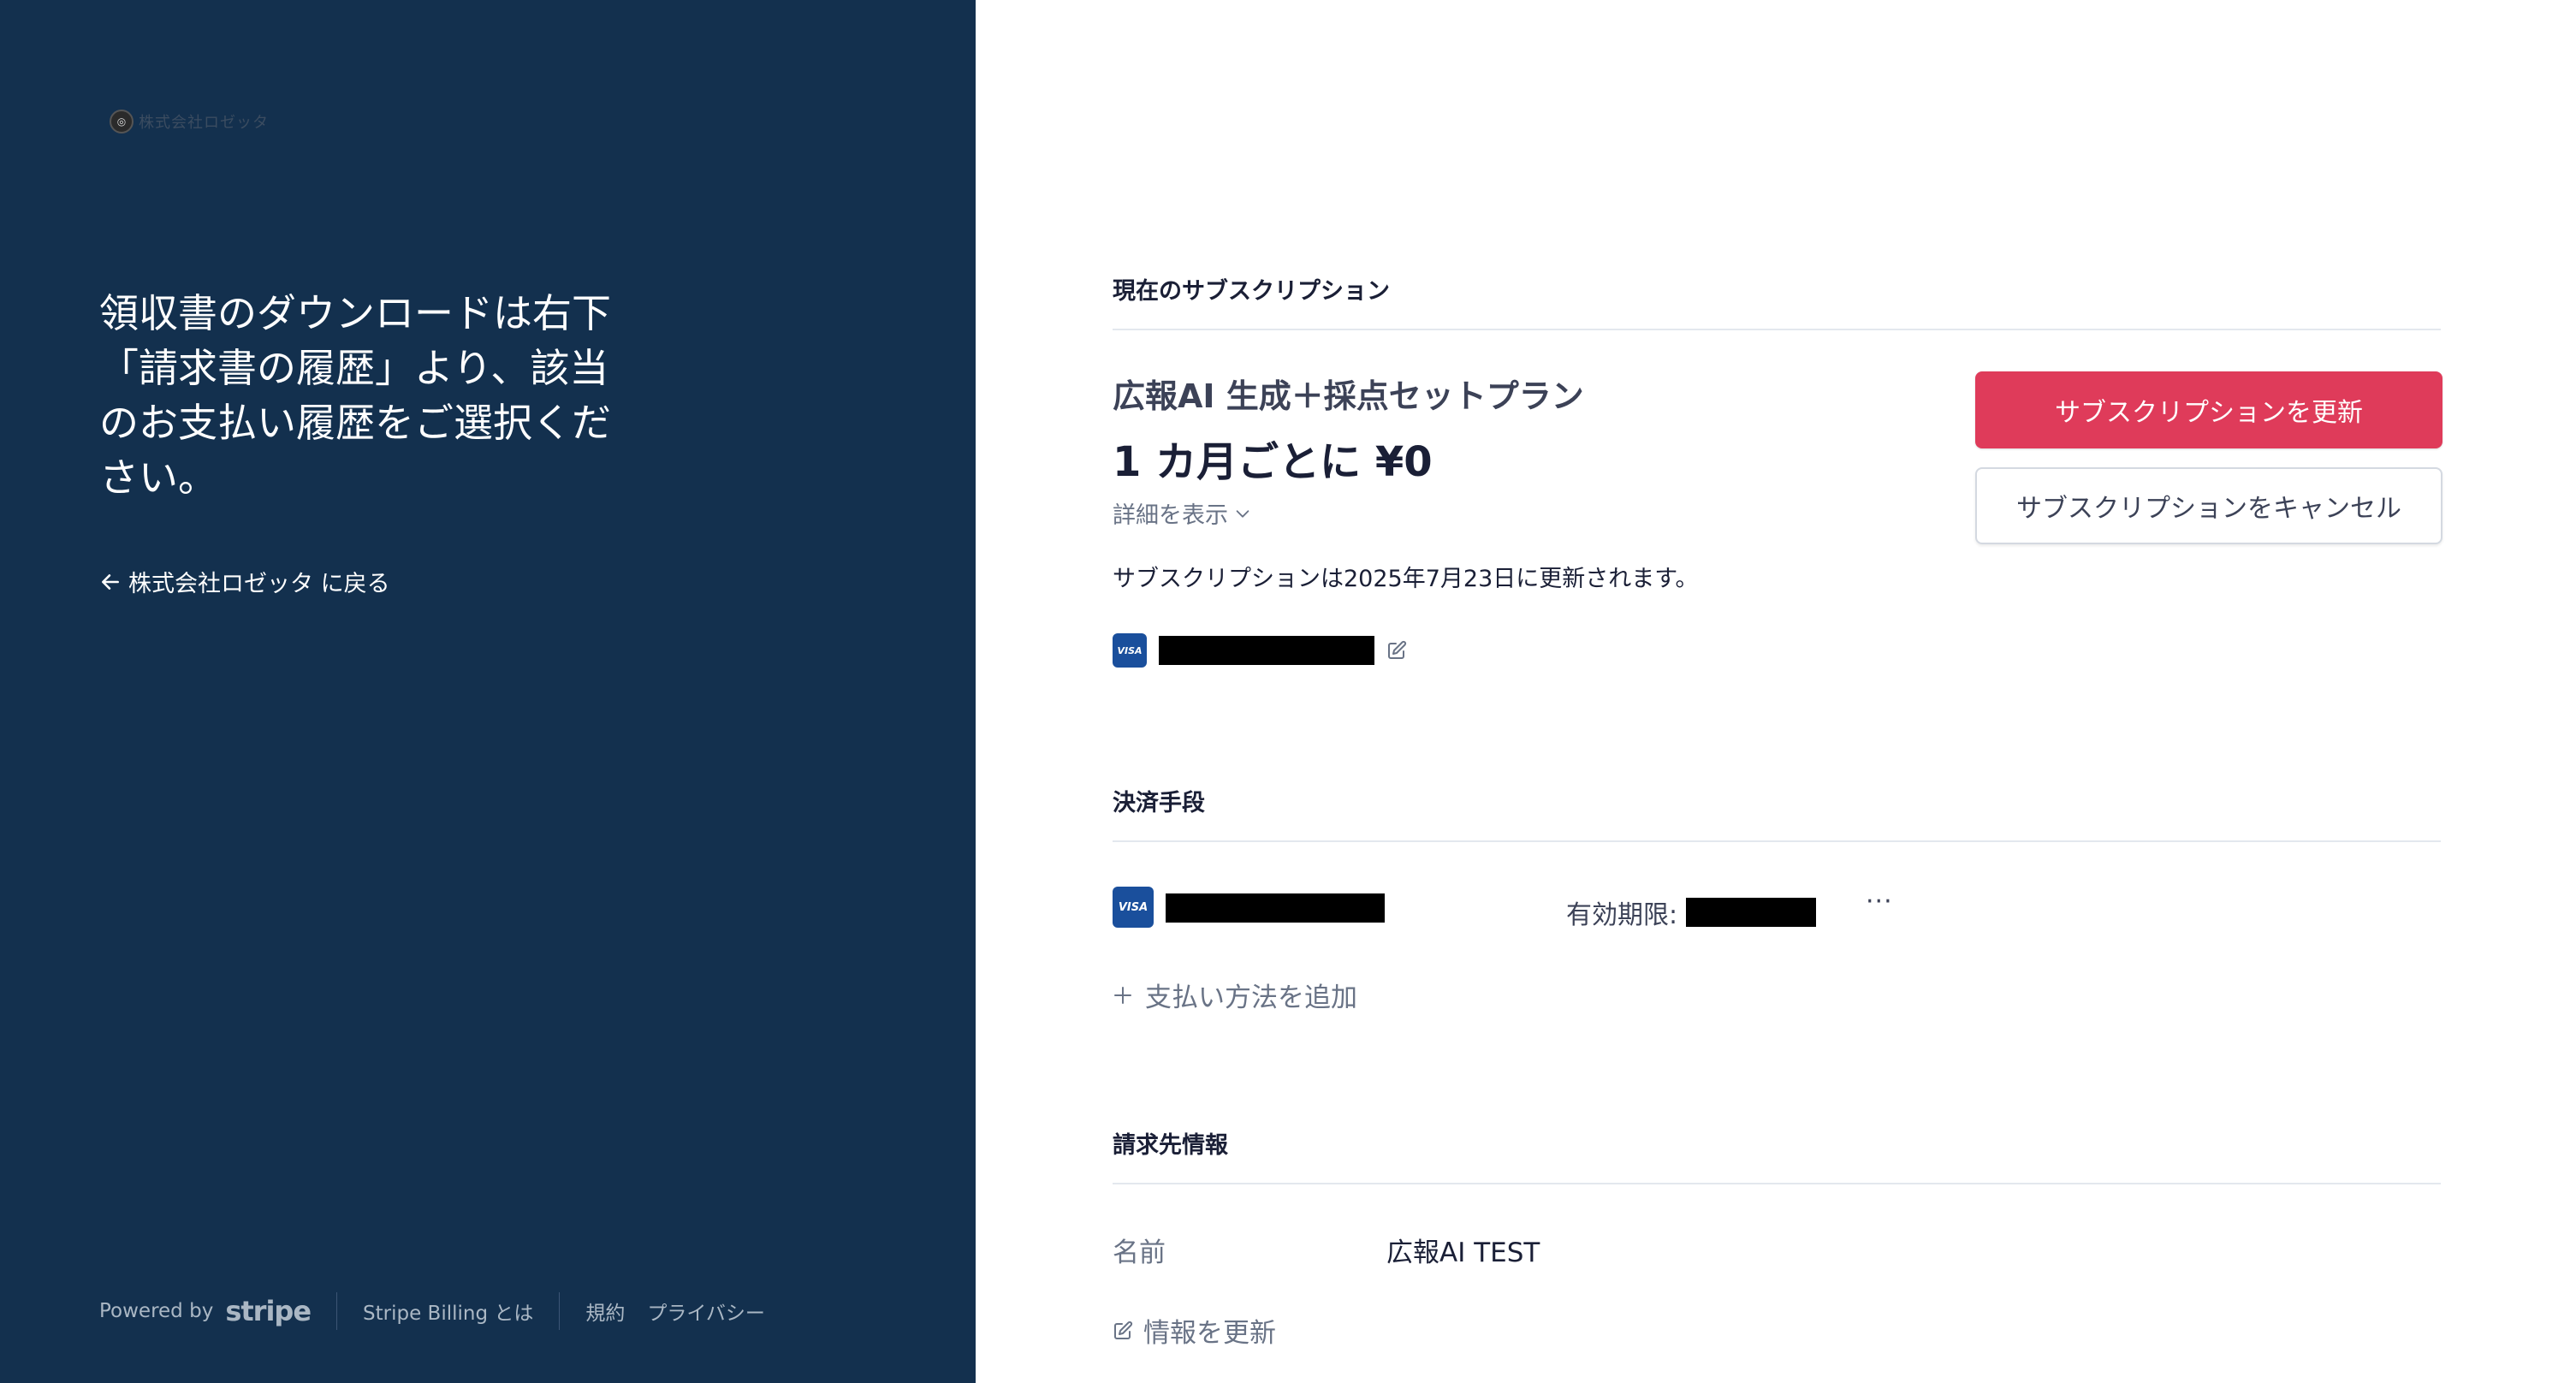 Image resolution: width=2576 pixels, height=1383 pixels. Describe the element at coordinates (2208, 409) in the screenshot. I see `update-subscription-button: サブスクリプションを更新` at that location.